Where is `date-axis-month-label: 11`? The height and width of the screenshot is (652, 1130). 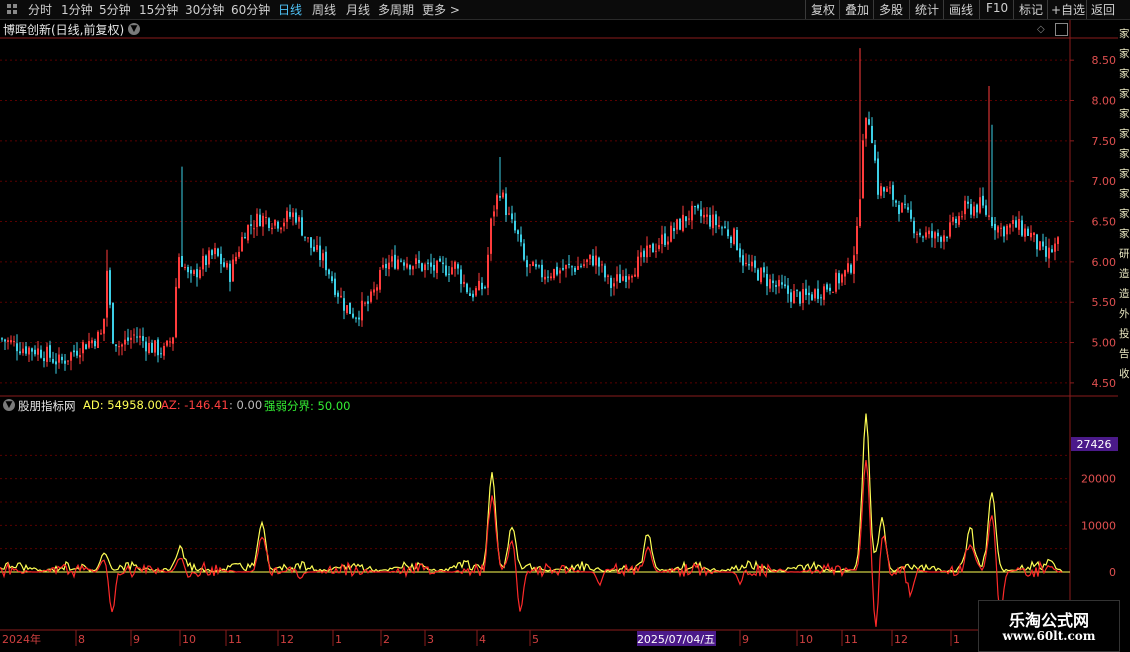
date-axis-month-label: 11 is located at coordinates (235, 639).